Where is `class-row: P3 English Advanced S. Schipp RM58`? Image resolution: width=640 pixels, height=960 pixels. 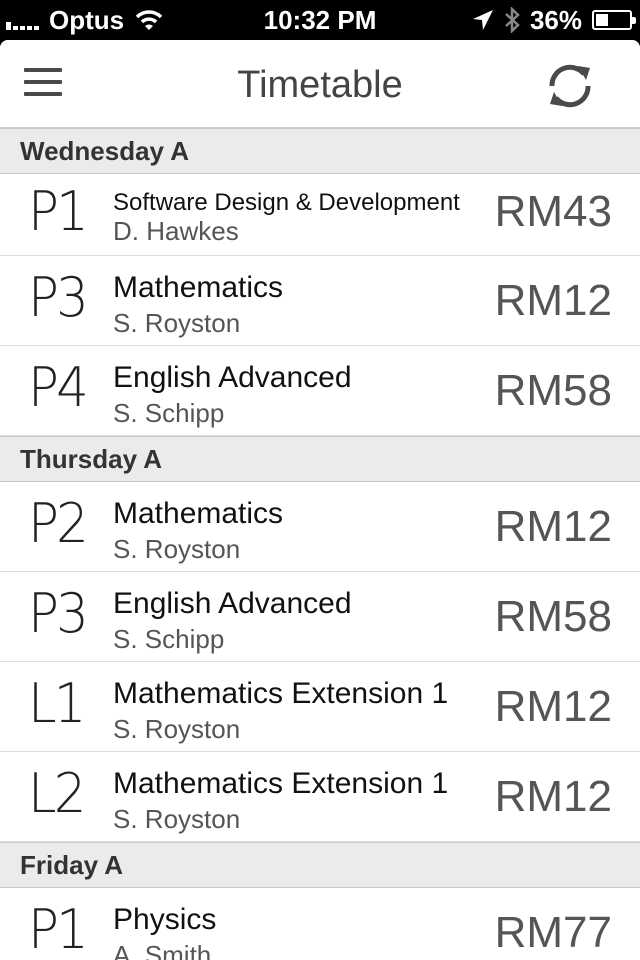 class-row: P3 English Advanced S. Schipp RM58 is located at coordinates (320, 617).